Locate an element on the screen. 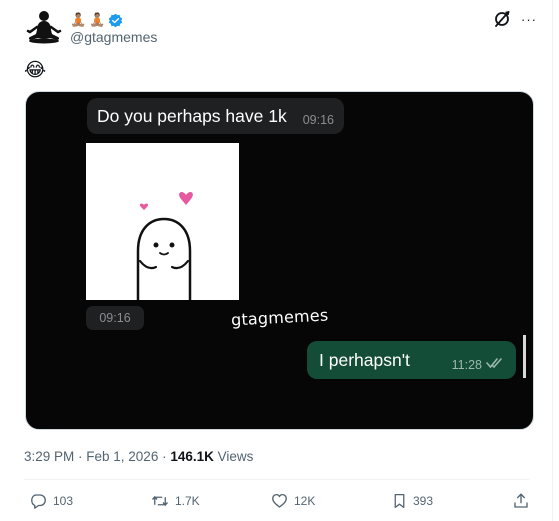 This screenshot has height=521, width=559. outgoing-message-bubble: I perhapsn't 11:28 is located at coordinates (411, 360).